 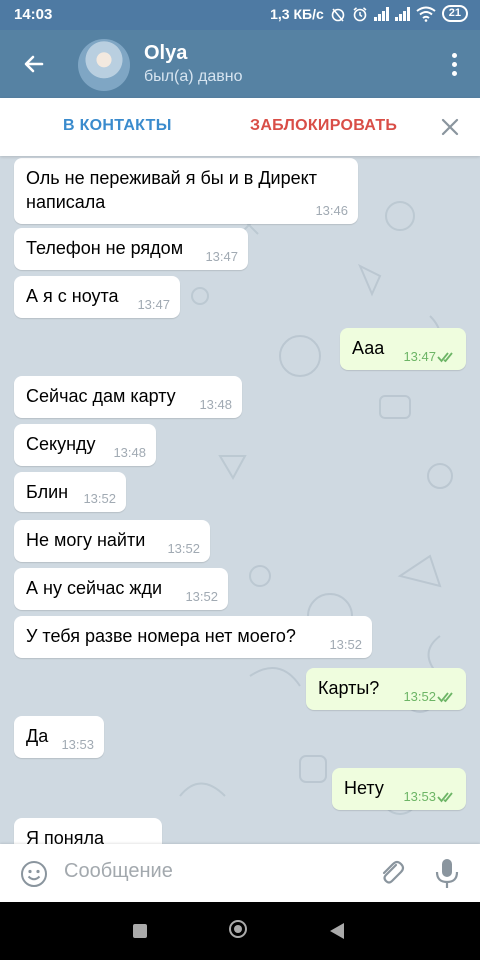 What do you see at coordinates (161, 636) in the screenshot?
I see `message-text: У тебя разве номера нет моего?` at bounding box center [161, 636].